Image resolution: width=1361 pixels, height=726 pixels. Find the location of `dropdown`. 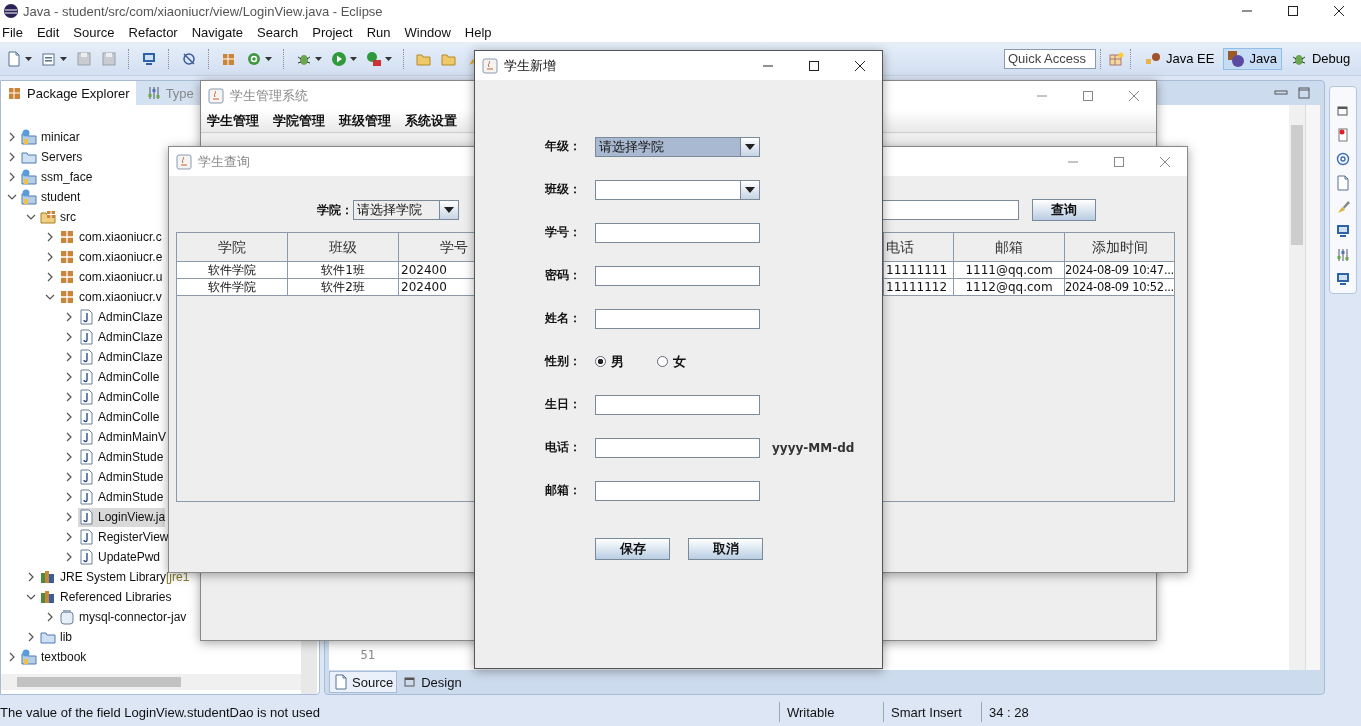

dropdown is located at coordinates (677, 189).